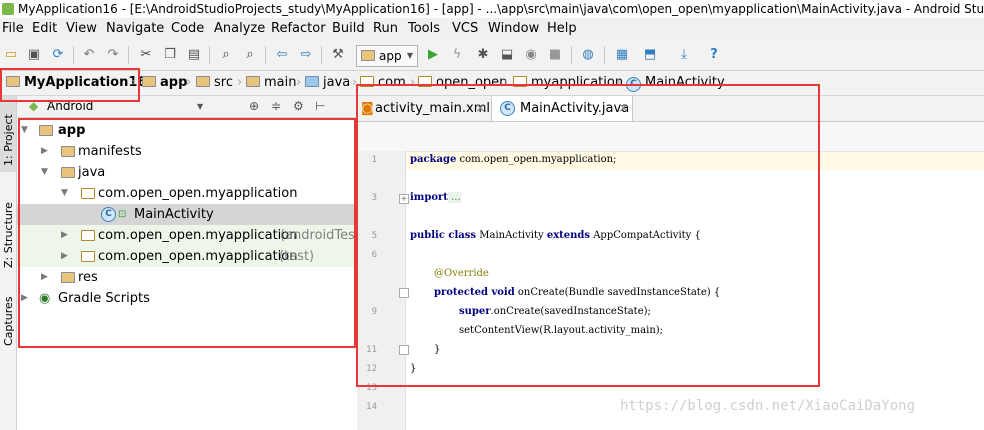 The height and width of the screenshot is (430, 984). What do you see at coordinates (423, 108) in the screenshot?
I see `tab-activity-main-xml: ◙ activity_main.xml ×` at bounding box center [423, 108].